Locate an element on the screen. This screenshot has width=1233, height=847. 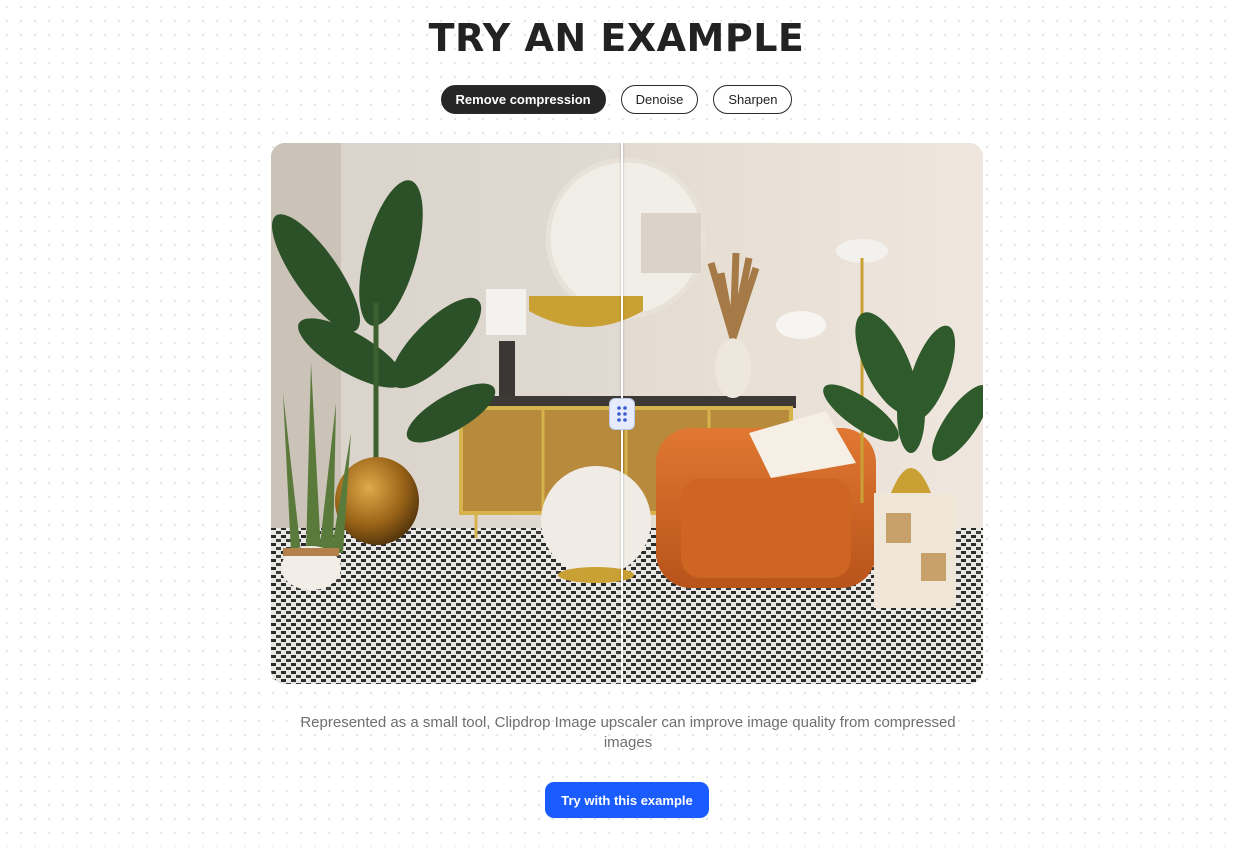
try-example-button: Try with this example is located at coordinates (627, 800).